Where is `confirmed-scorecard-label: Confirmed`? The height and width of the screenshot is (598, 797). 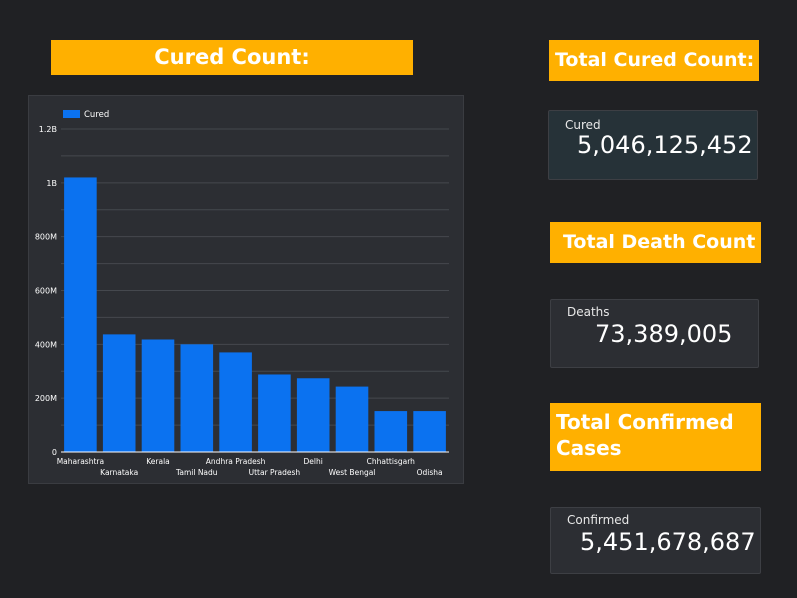
confirmed-scorecard-label: Confirmed is located at coordinates (598, 520).